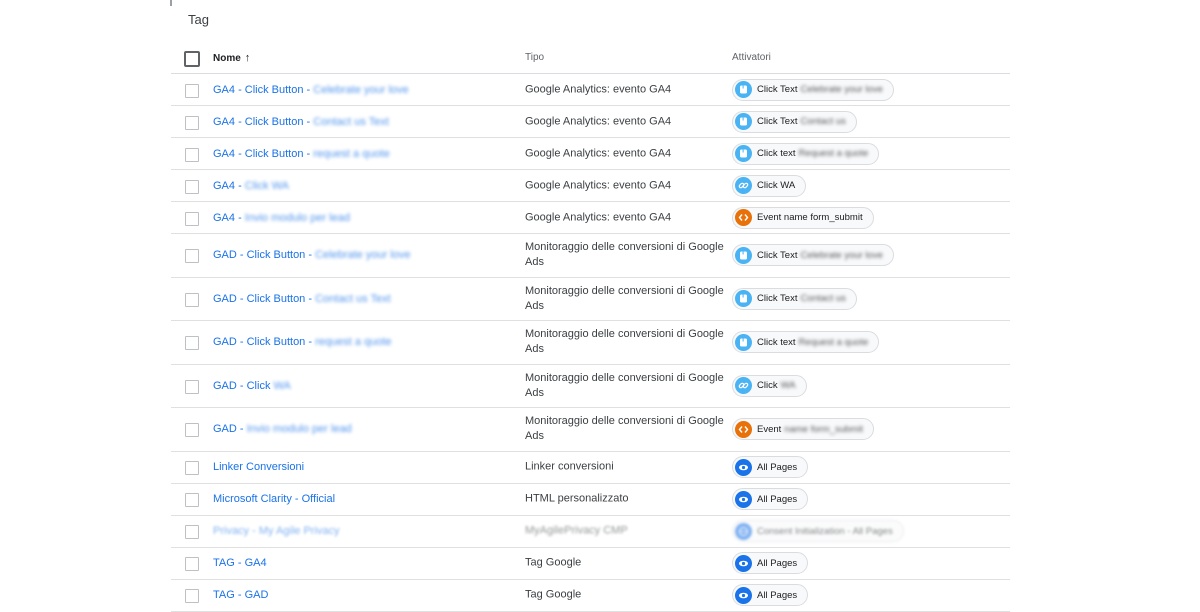 The image size is (1200, 612). Describe the element at coordinates (569, 466) in the screenshot. I see `tag-type: Linker conversioni` at that location.